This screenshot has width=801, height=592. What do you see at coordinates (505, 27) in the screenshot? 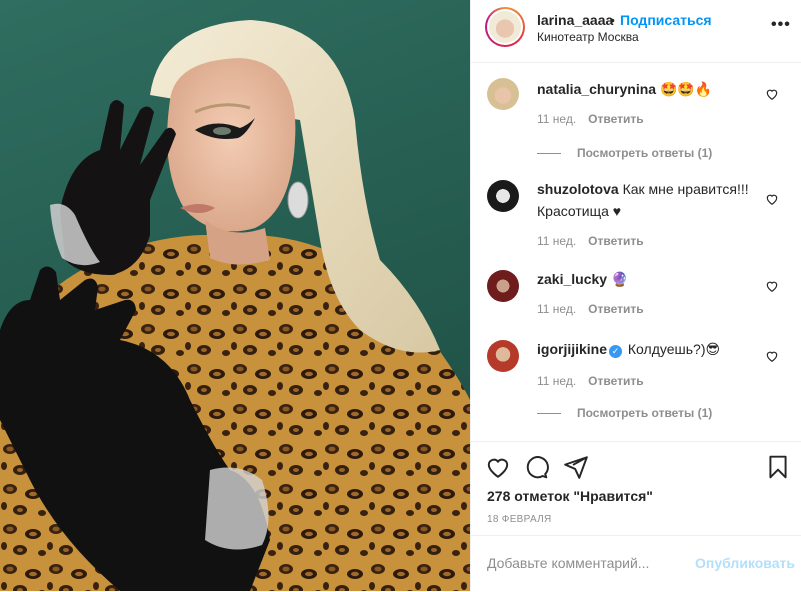
I see `author-avatar` at bounding box center [505, 27].